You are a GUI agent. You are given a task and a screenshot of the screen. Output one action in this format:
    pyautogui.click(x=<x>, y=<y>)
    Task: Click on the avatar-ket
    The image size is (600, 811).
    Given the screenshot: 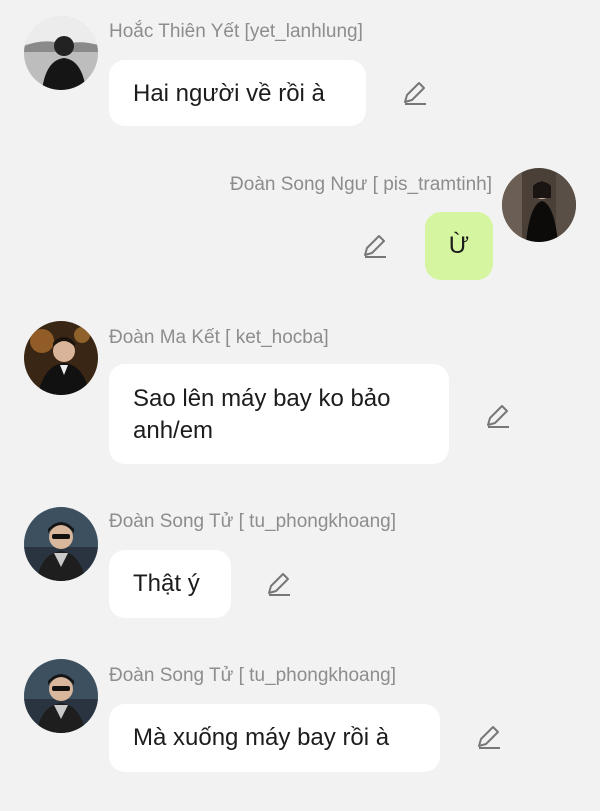 What is the action you would take?
    pyautogui.click(x=61, y=358)
    